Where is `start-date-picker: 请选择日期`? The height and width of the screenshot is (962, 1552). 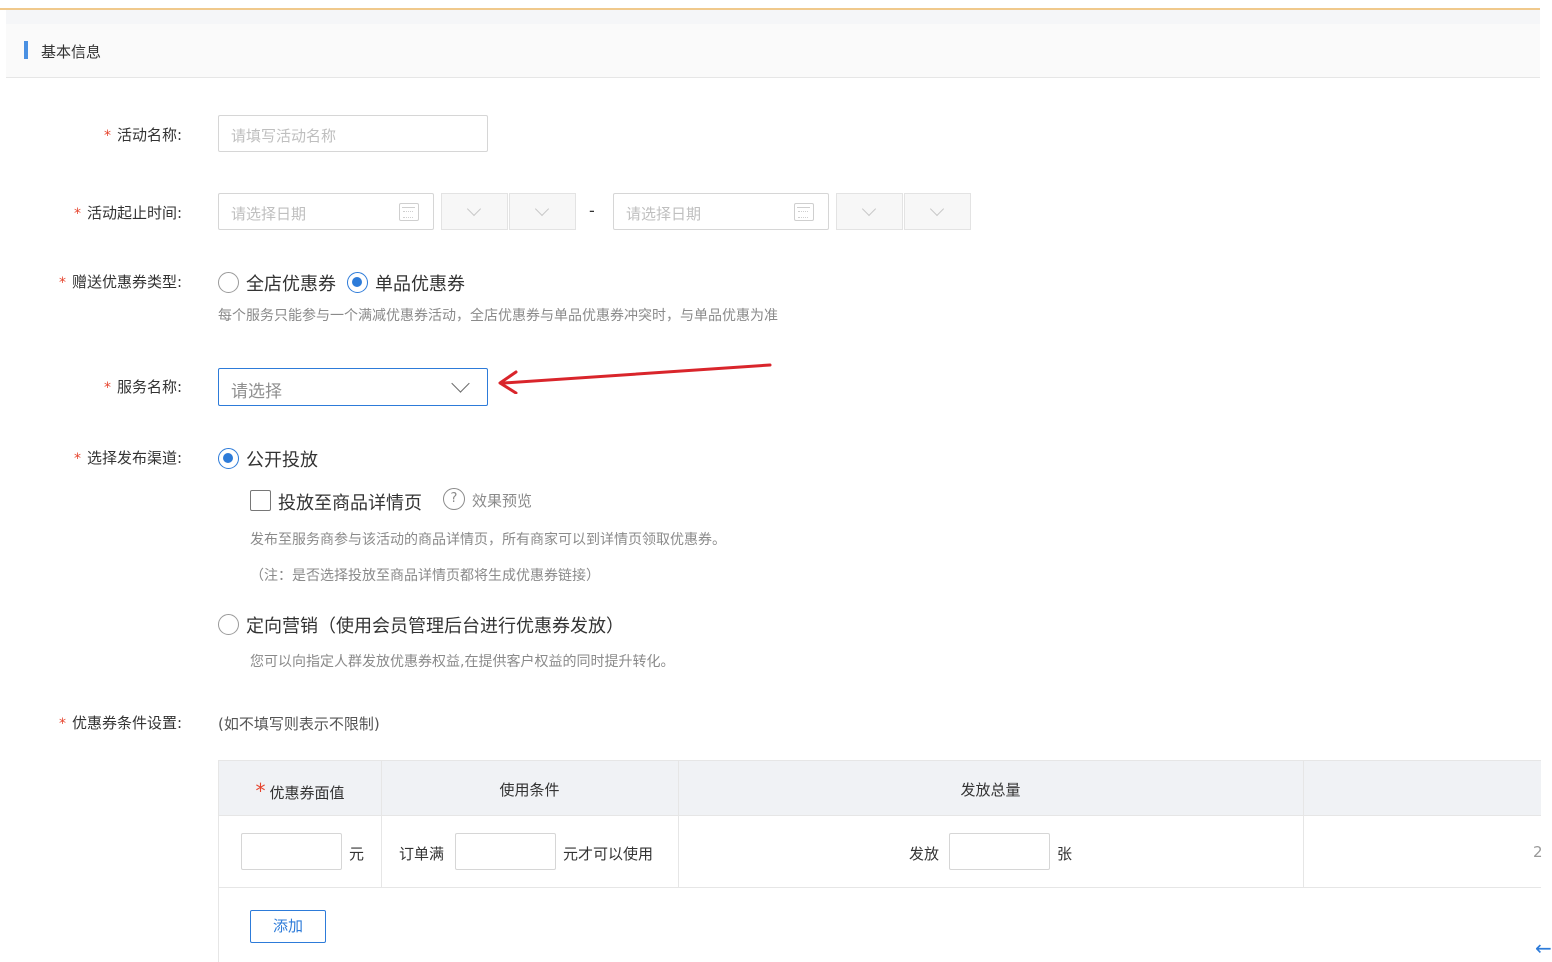 start-date-picker: 请选择日期 is located at coordinates (326, 211).